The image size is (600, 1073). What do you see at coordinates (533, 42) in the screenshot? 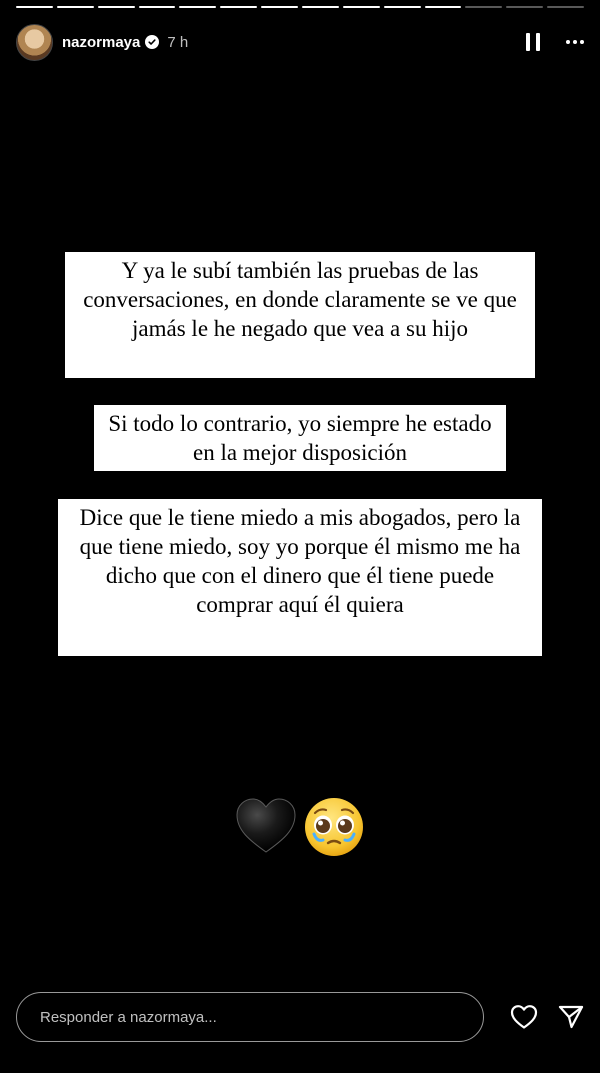
I see `pause-icon` at bounding box center [533, 42].